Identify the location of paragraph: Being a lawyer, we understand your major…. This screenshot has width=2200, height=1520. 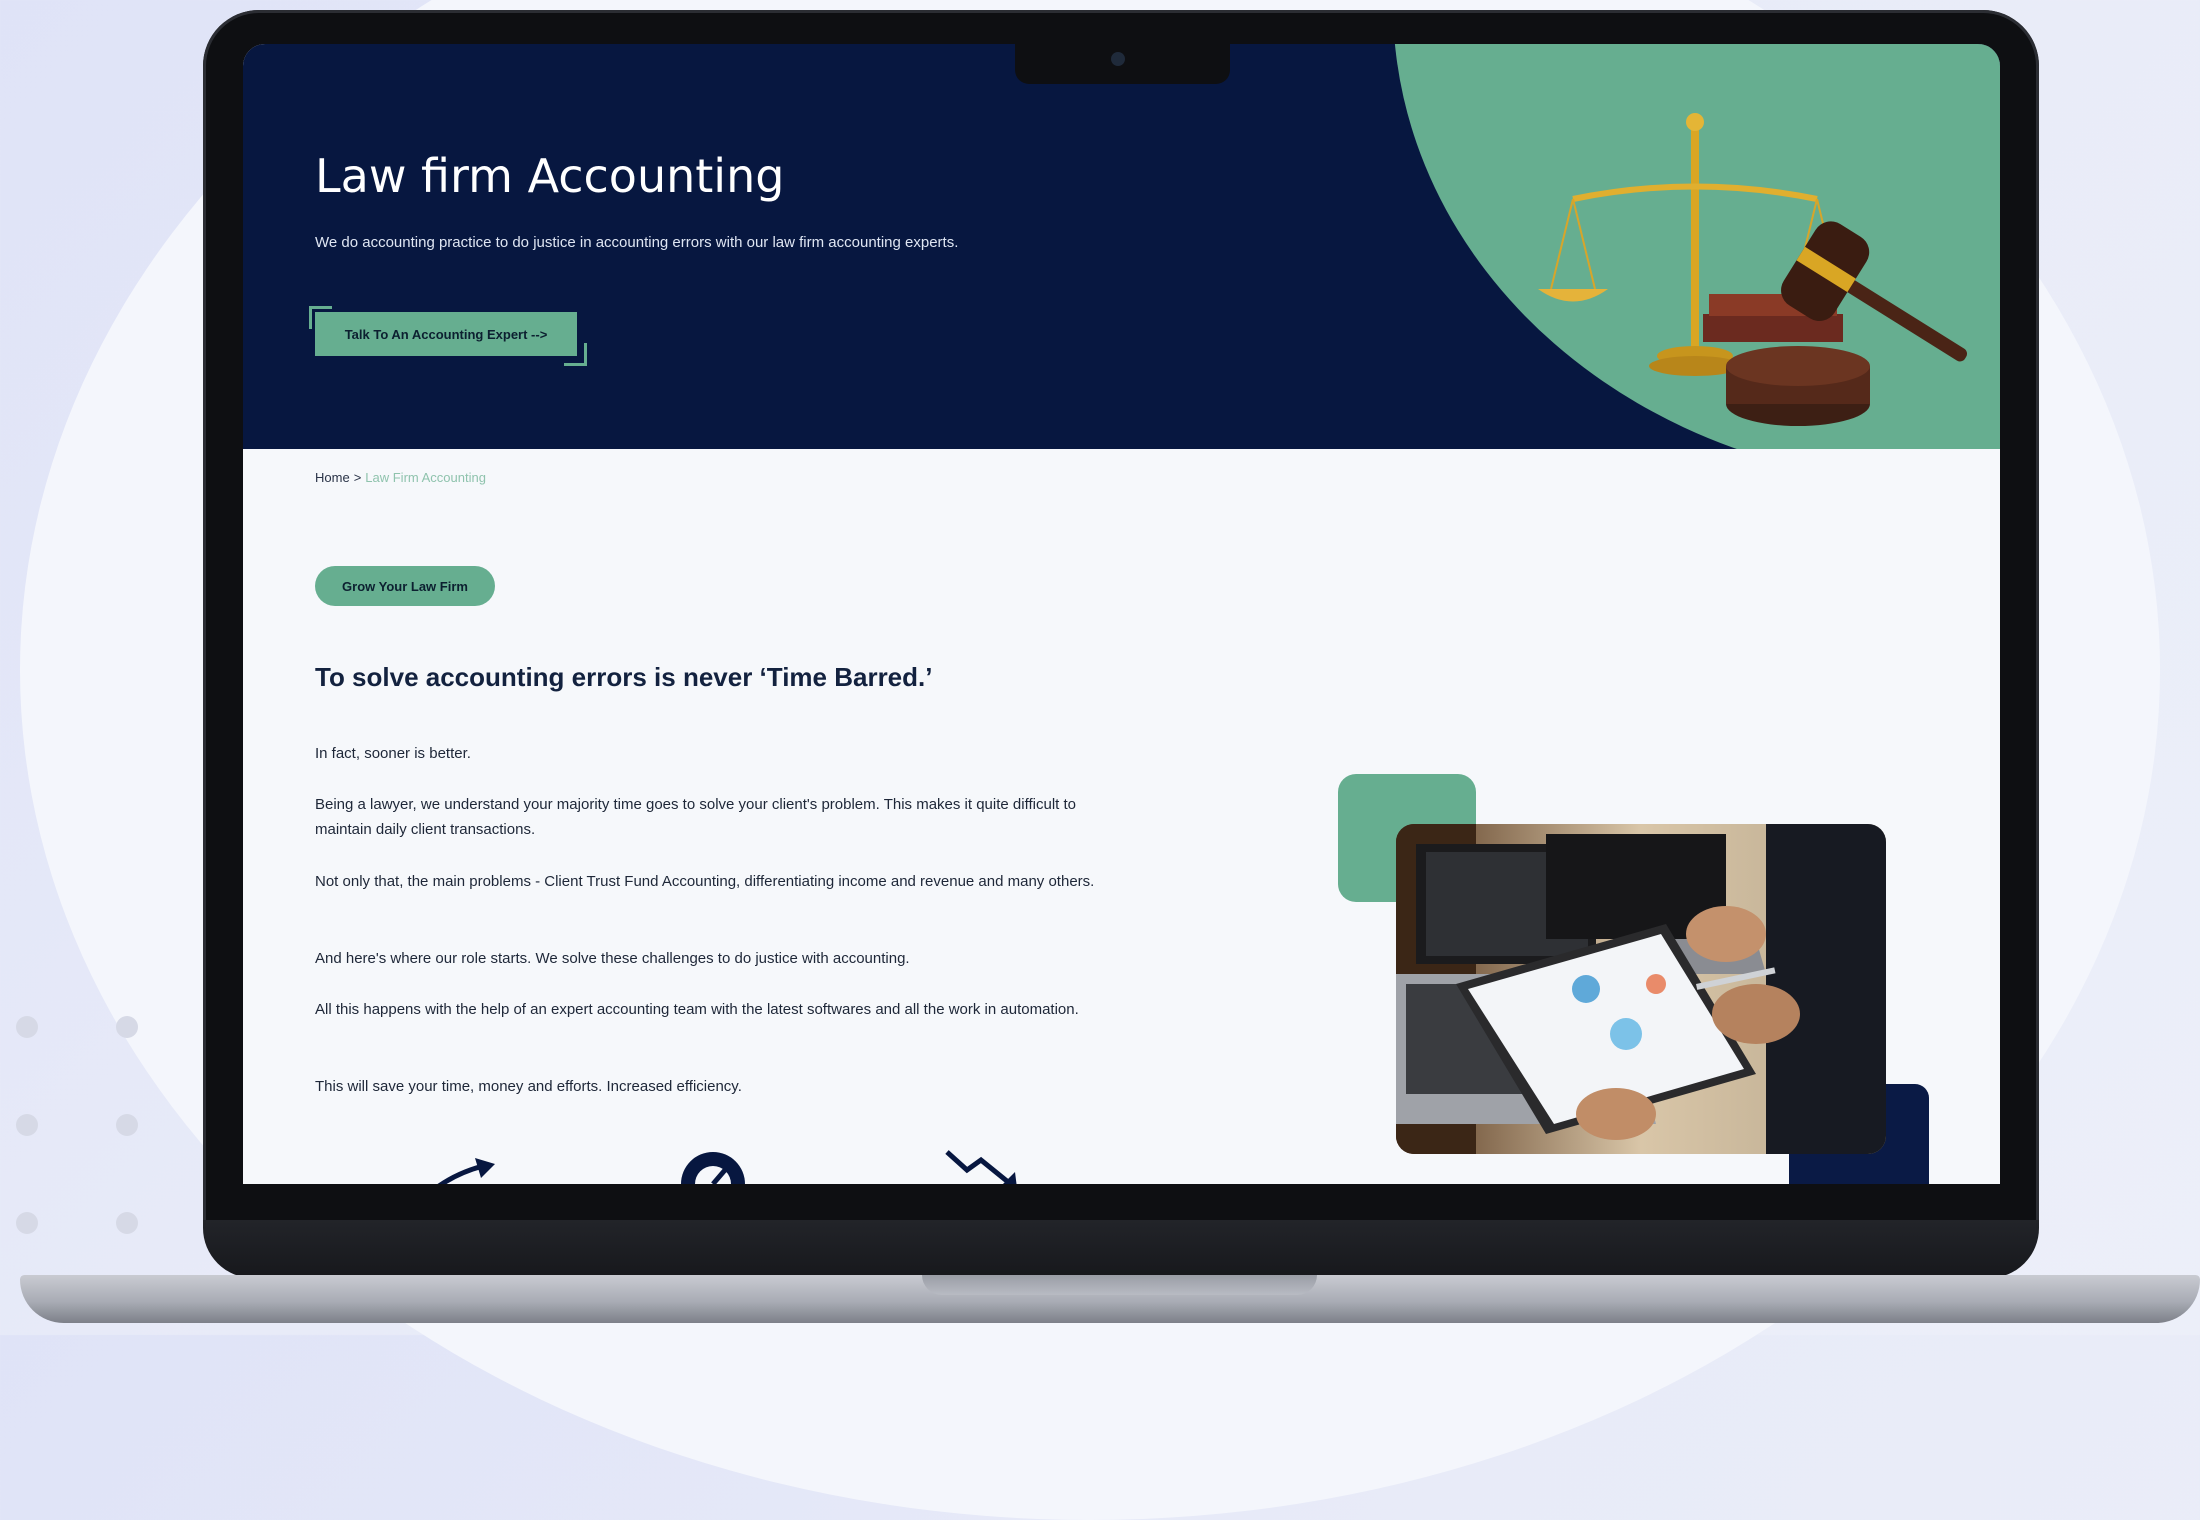
(696, 817).